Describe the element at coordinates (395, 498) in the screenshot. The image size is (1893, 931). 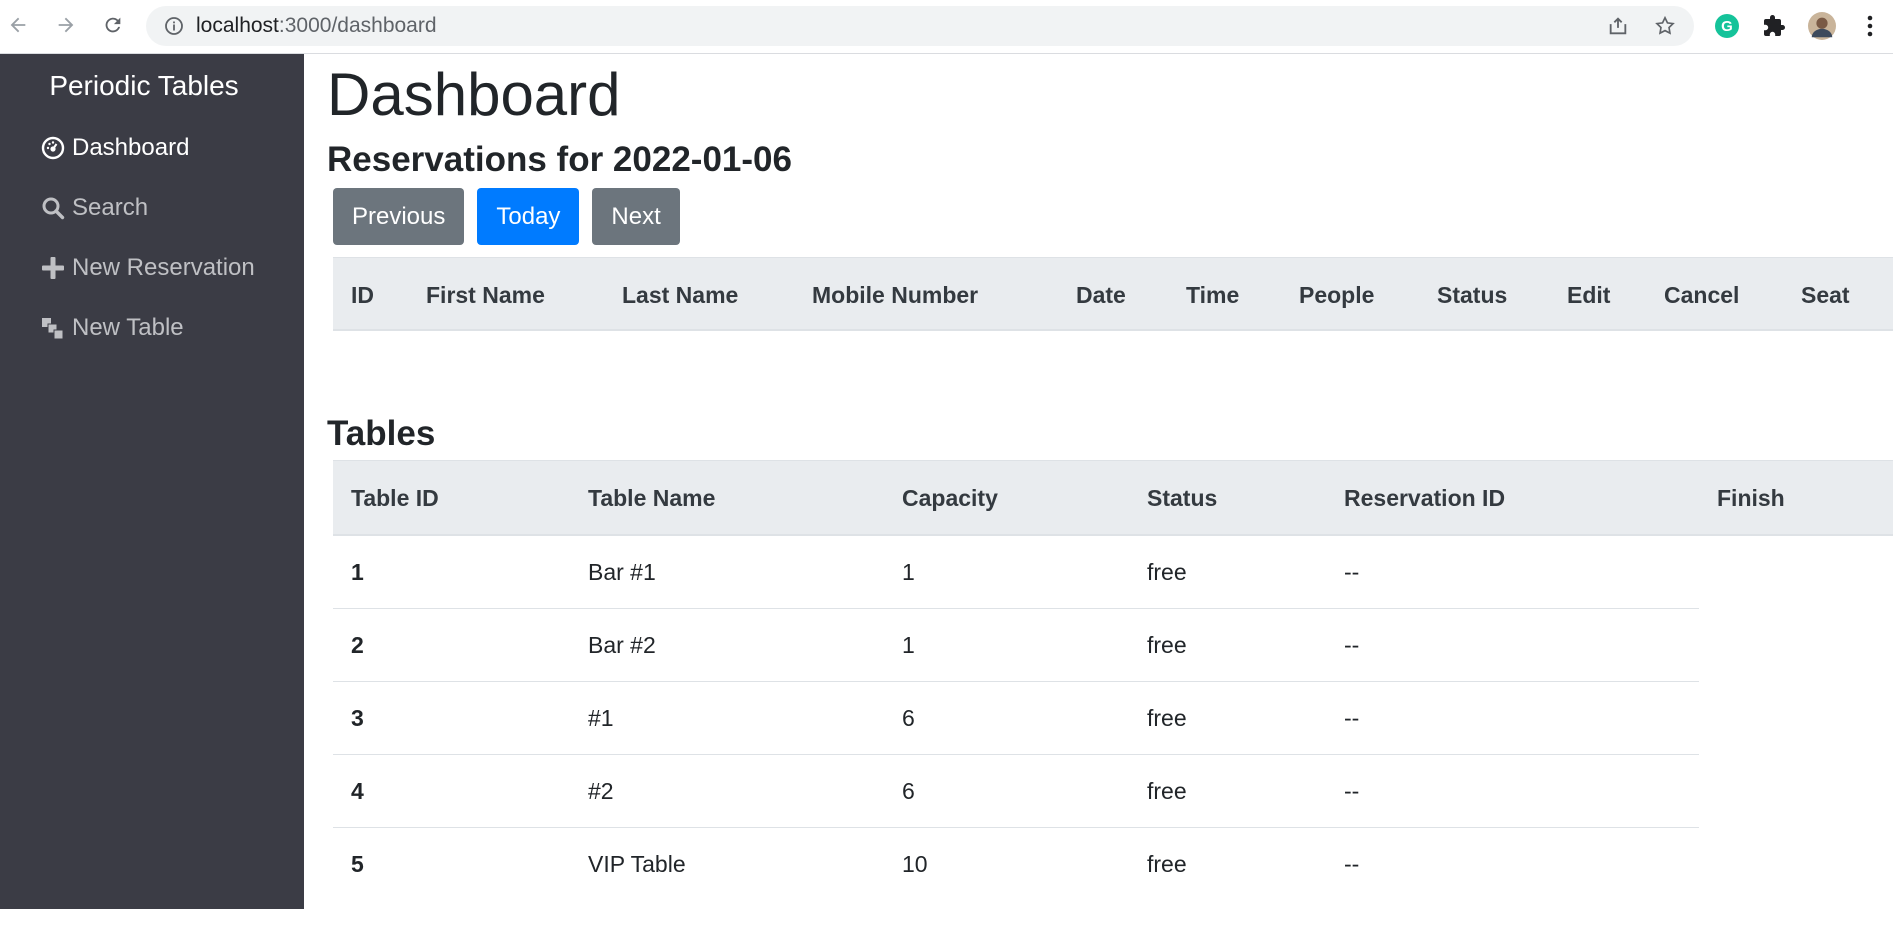
I see `column-header: Table ID` at that location.